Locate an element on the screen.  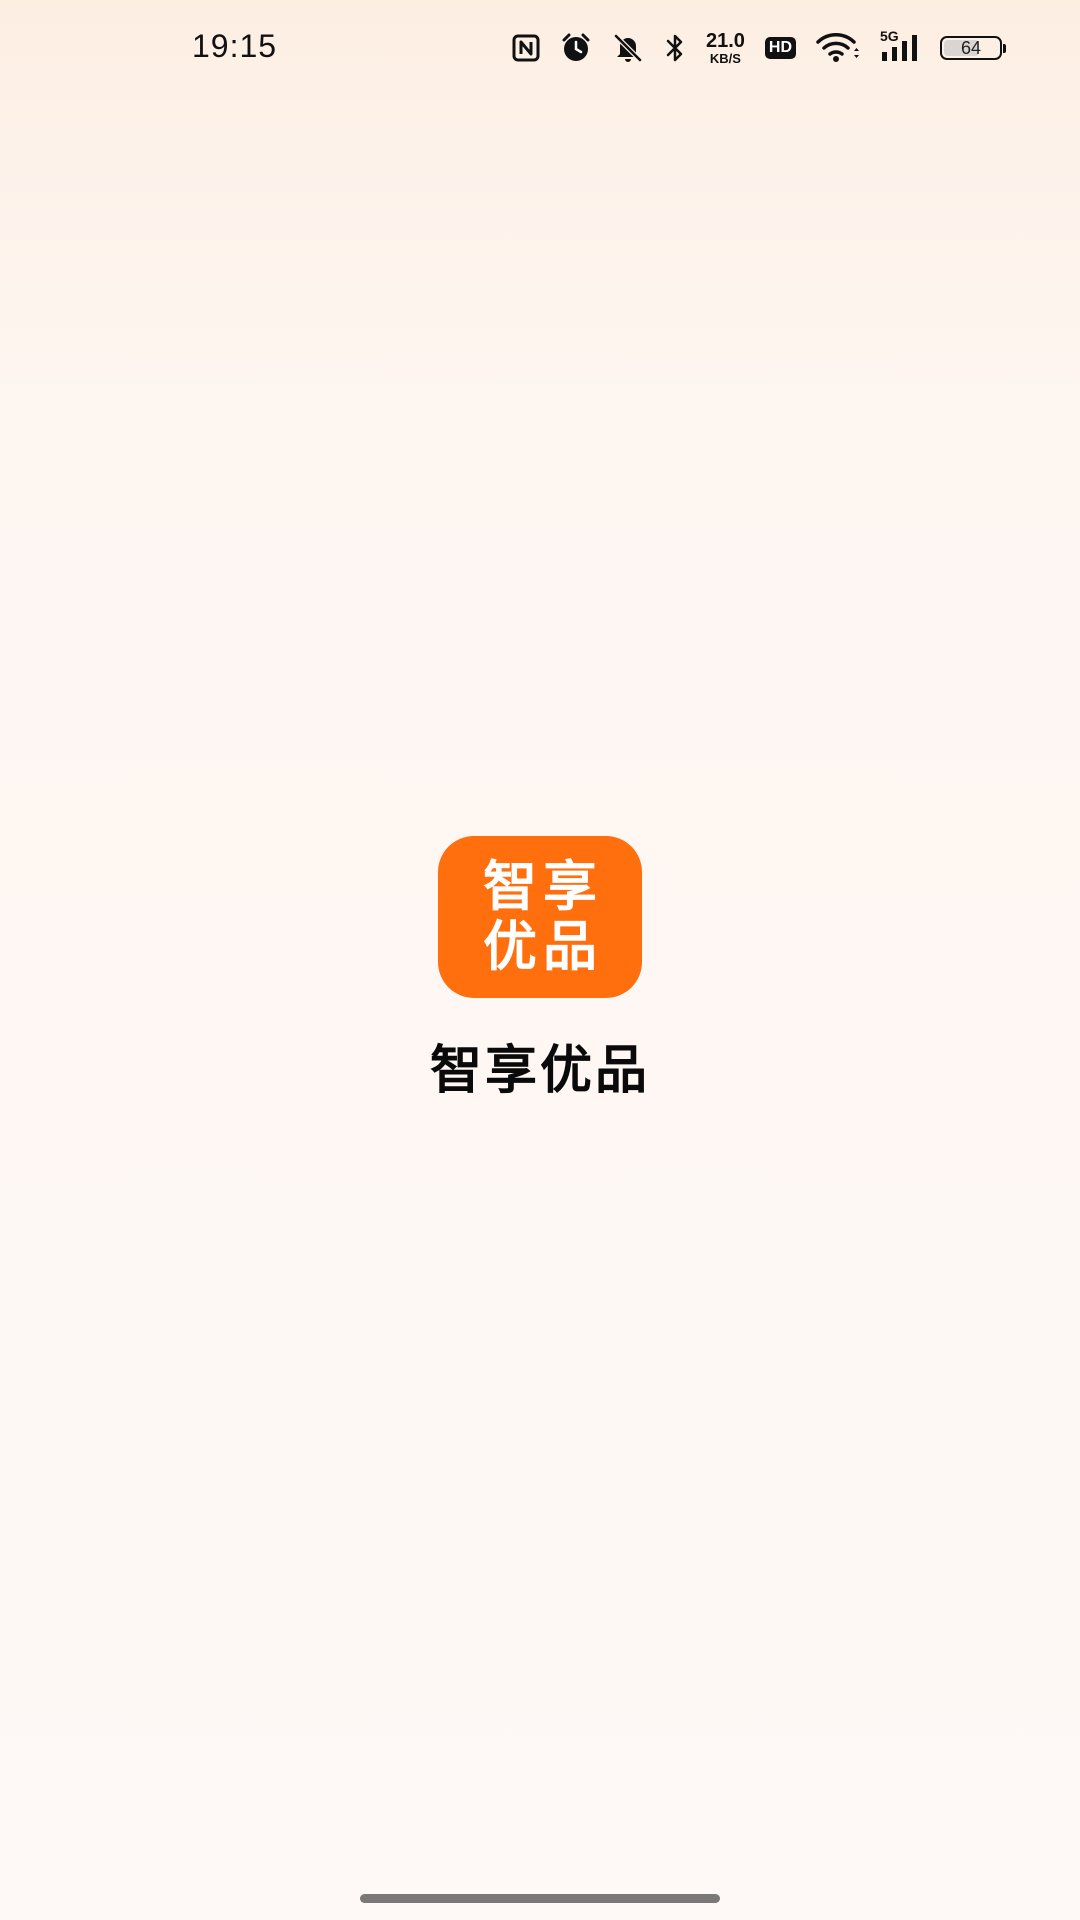
status-bar: 19:15 21.0 KB/S HD 5G 64 is located at coordinates (540, 50).